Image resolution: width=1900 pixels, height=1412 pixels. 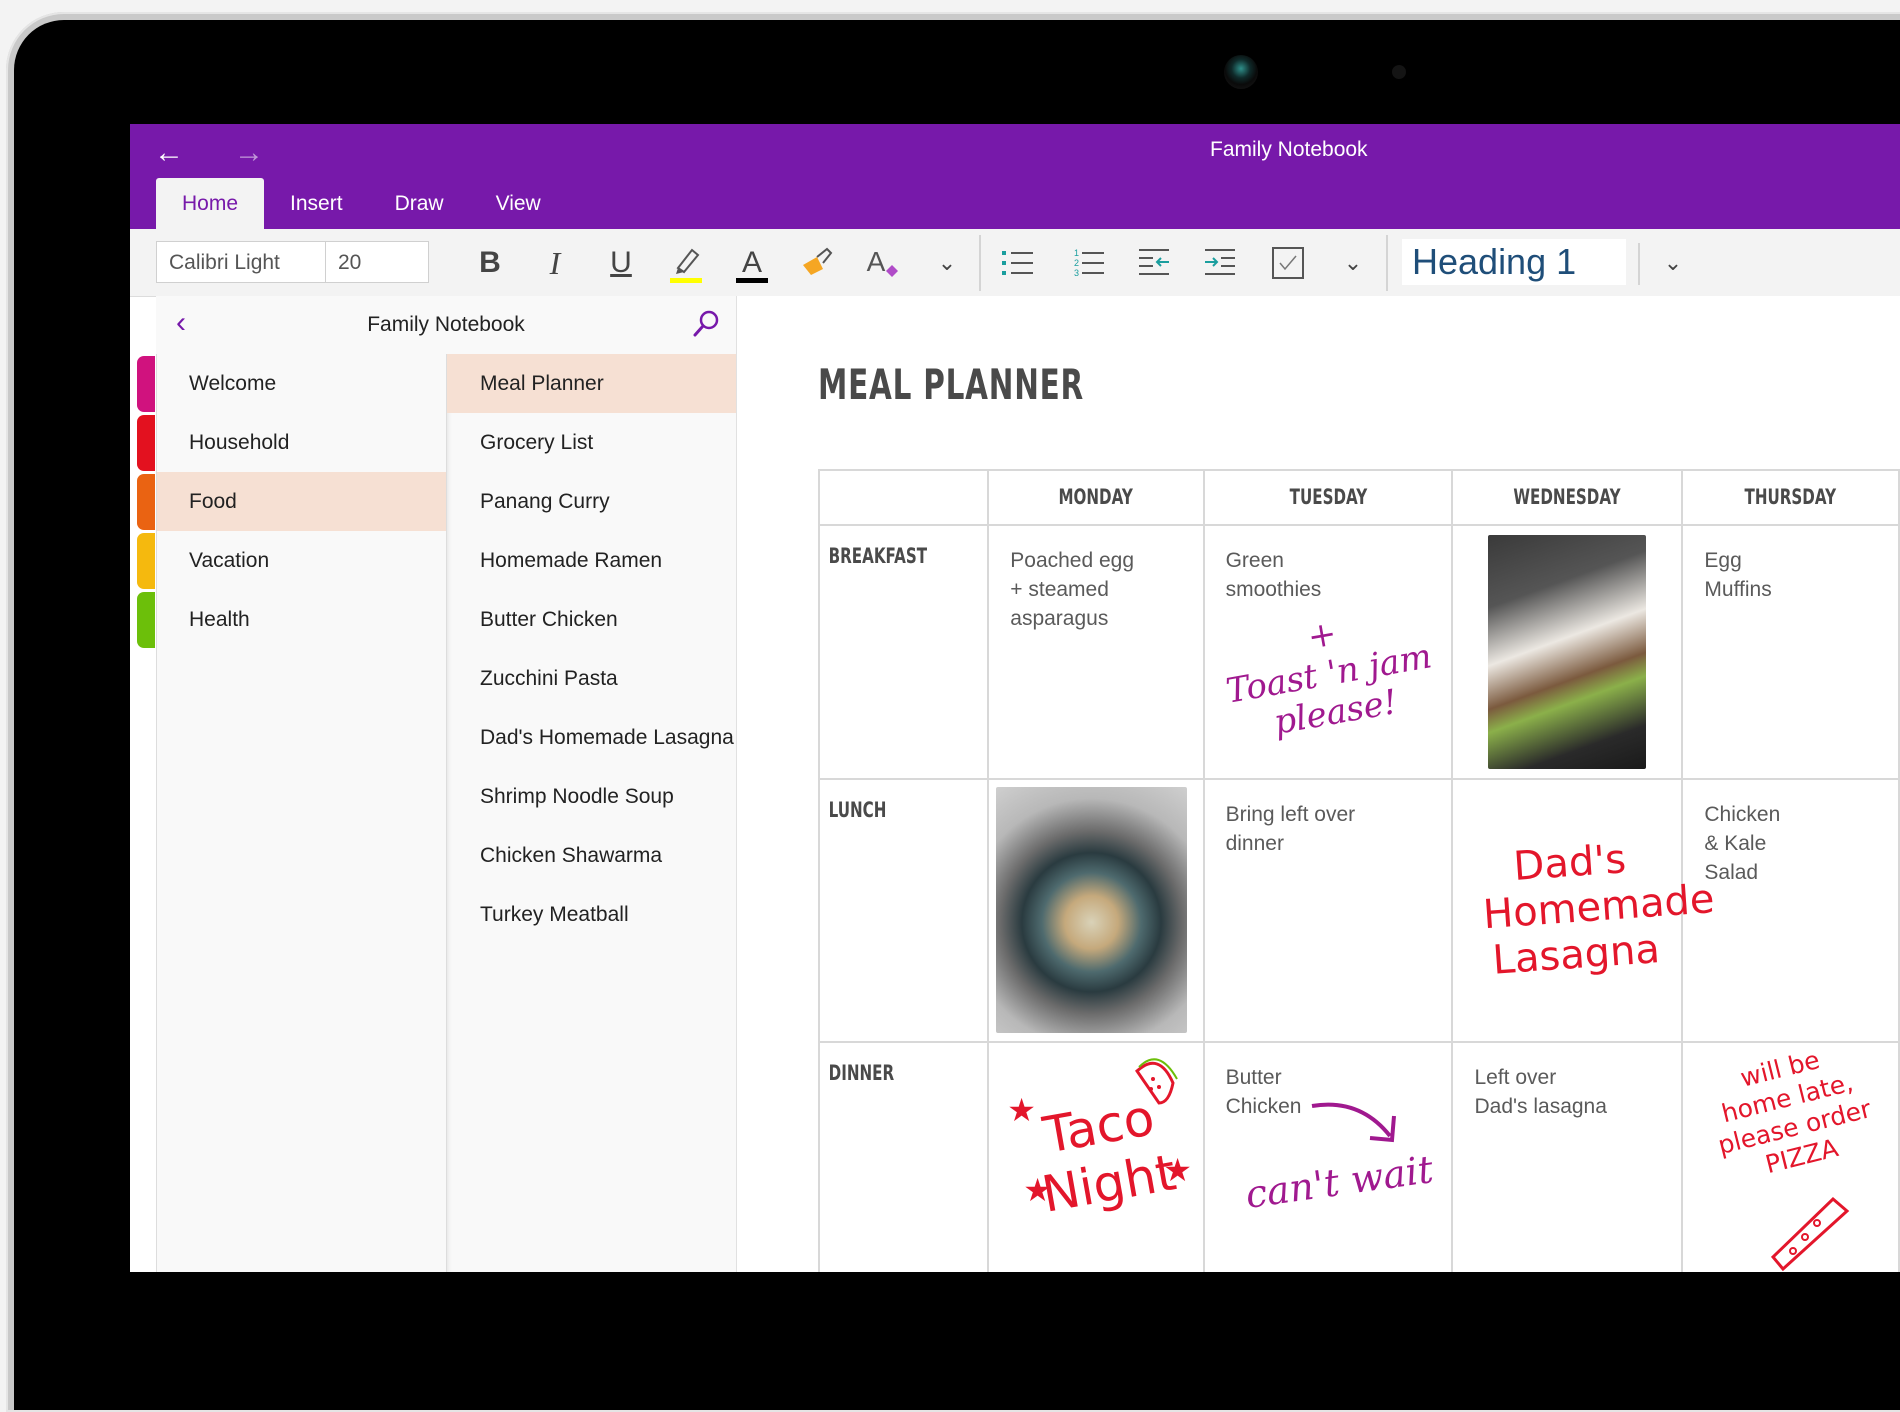 I want to click on font-name-field: Calibri Light, so click(x=241, y=262).